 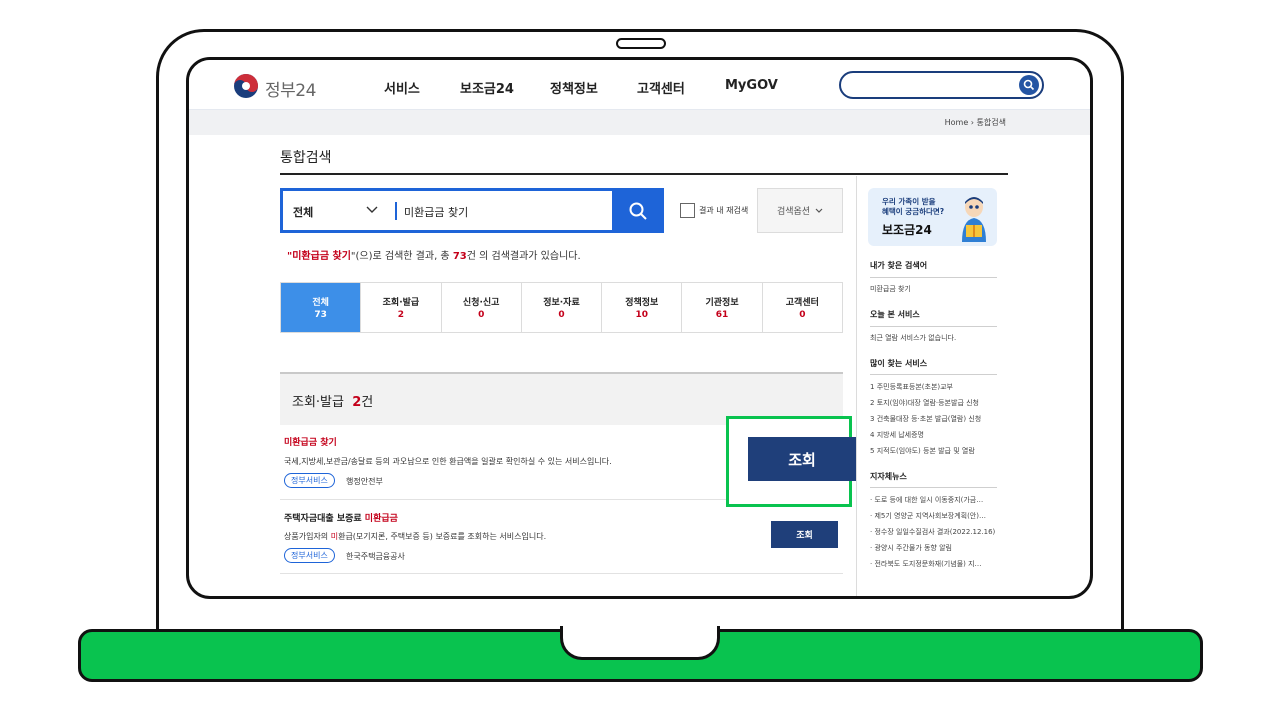 I want to click on rank-number: 3, so click(x=873, y=419).